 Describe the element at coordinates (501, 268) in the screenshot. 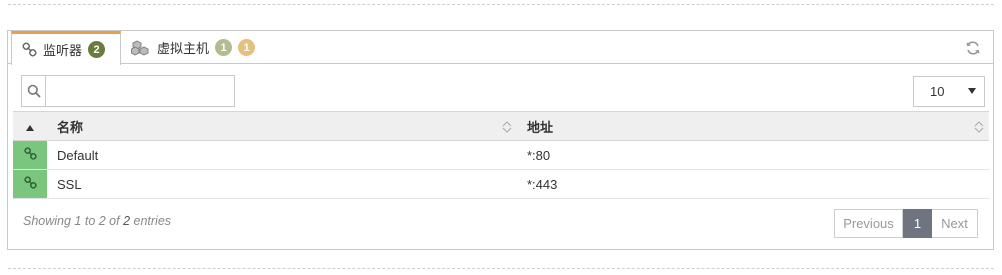

I see `bottom-divider` at that location.